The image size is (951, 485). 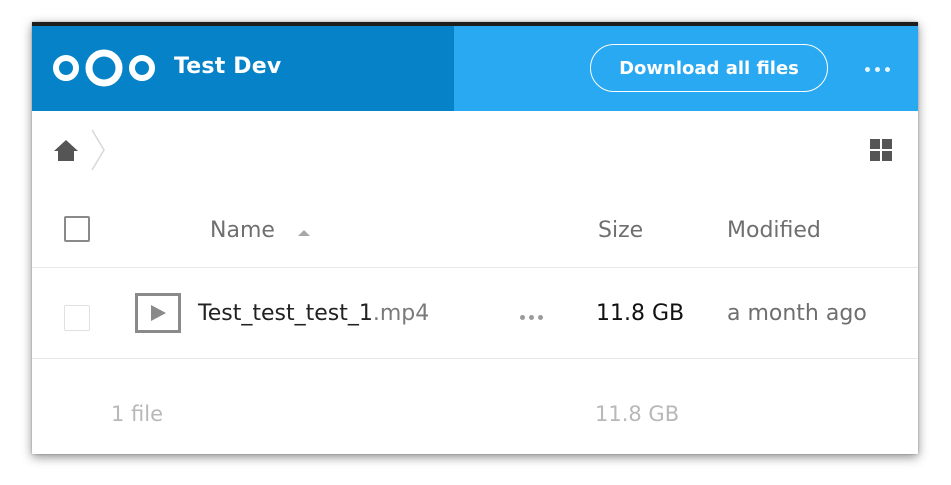 What do you see at coordinates (877, 69) in the screenshot?
I see `more-horizontal-icon` at bounding box center [877, 69].